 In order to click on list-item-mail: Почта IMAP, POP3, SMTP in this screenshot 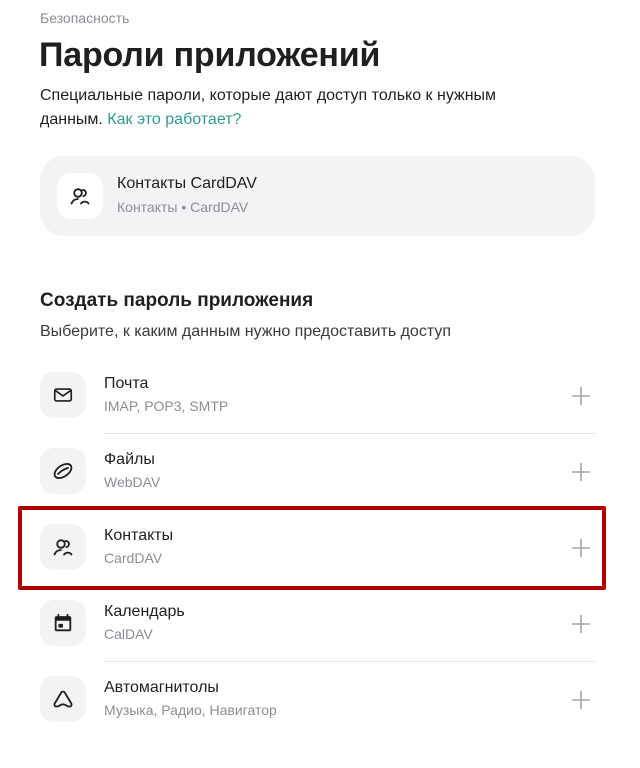, I will do `click(317, 396)`.